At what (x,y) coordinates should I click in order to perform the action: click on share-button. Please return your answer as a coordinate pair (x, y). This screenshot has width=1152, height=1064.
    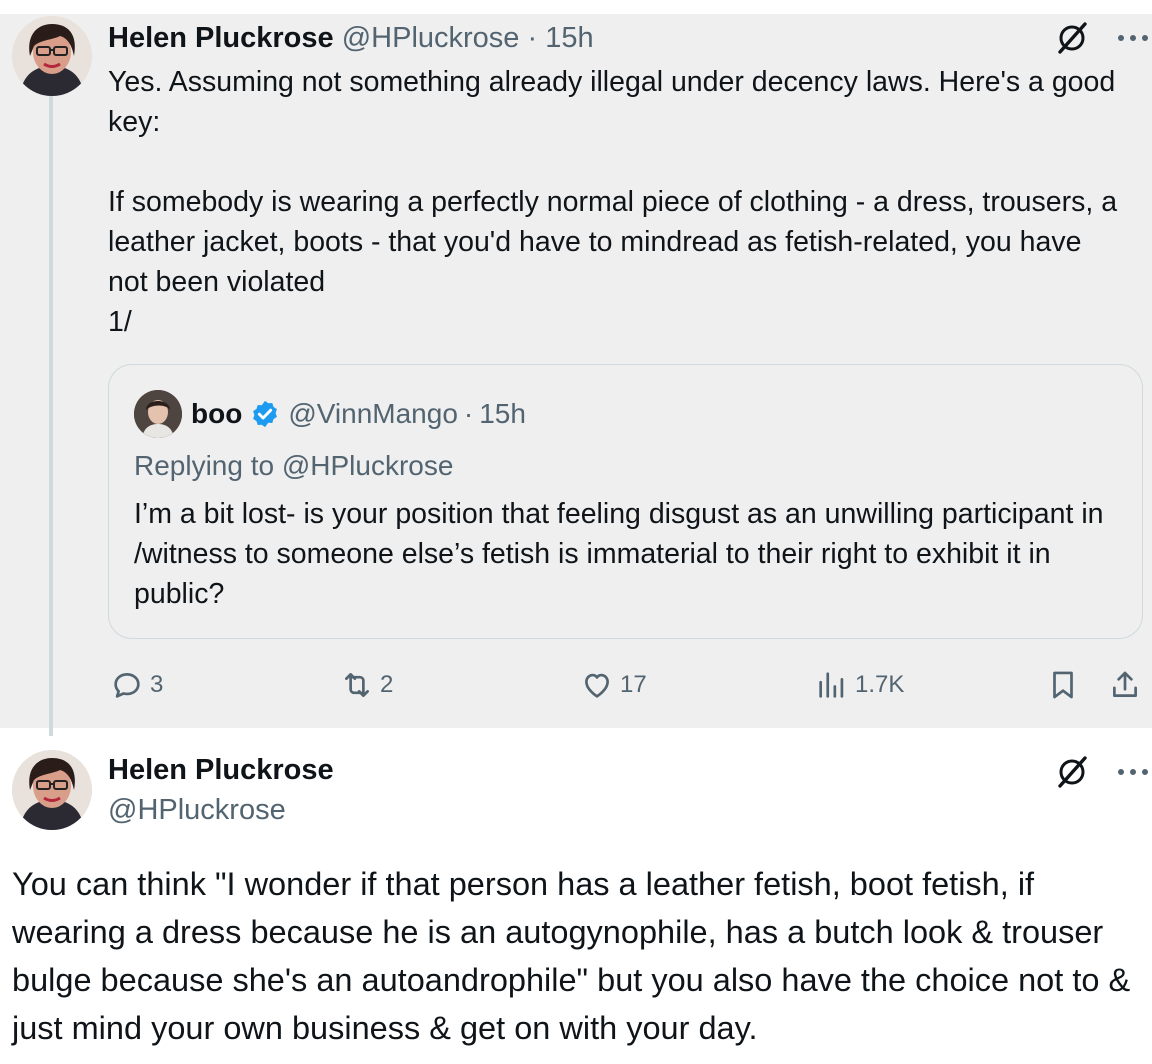
    Looking at the image, I should click on (1128, 685).